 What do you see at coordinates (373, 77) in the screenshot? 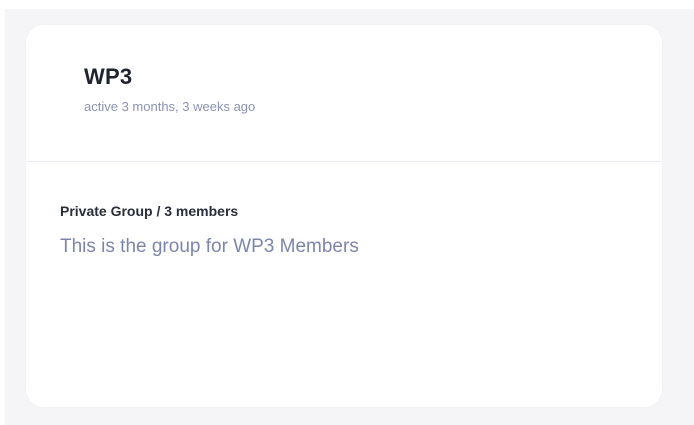
I see `group-title: WP3` at bounding box center [373, 77].